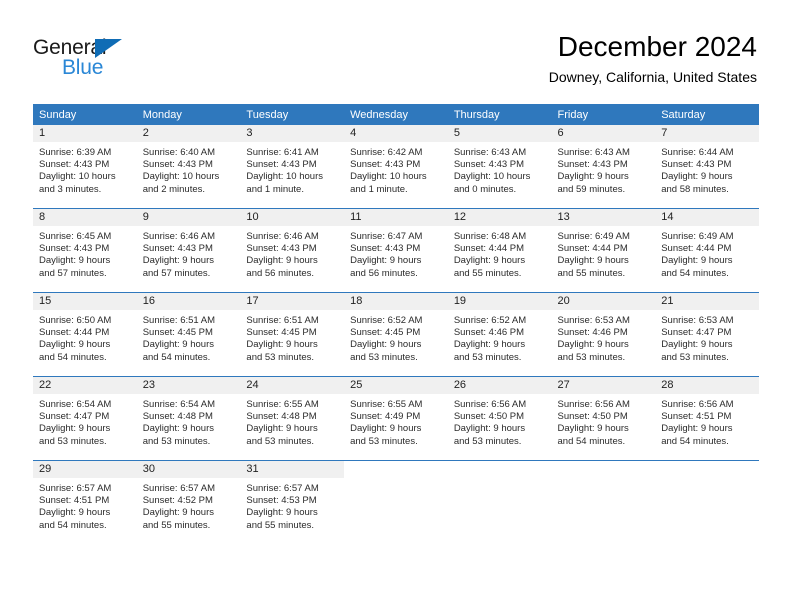  Describe the element at coordinates (396, 217) in the screenshot. I see `day-number: 11` at that location.